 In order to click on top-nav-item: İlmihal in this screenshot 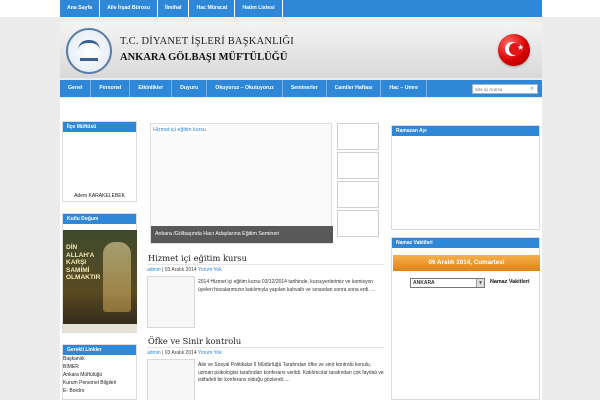, I will do `click(174, 8)`.